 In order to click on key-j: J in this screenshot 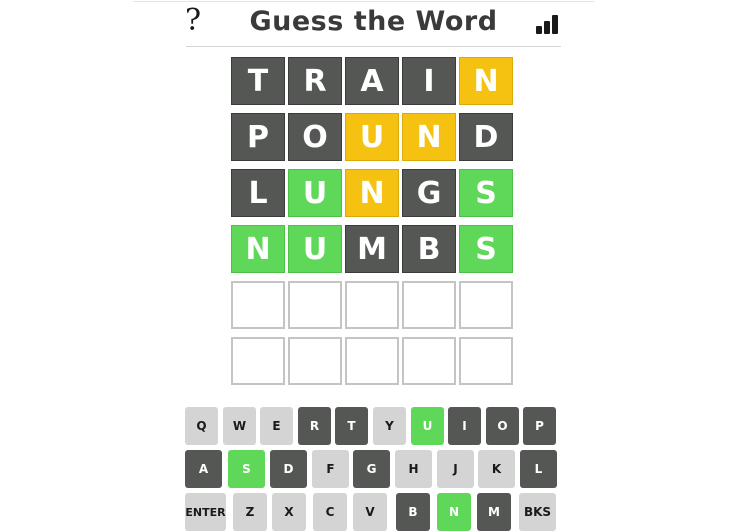, I will do `click(455, 469)`.